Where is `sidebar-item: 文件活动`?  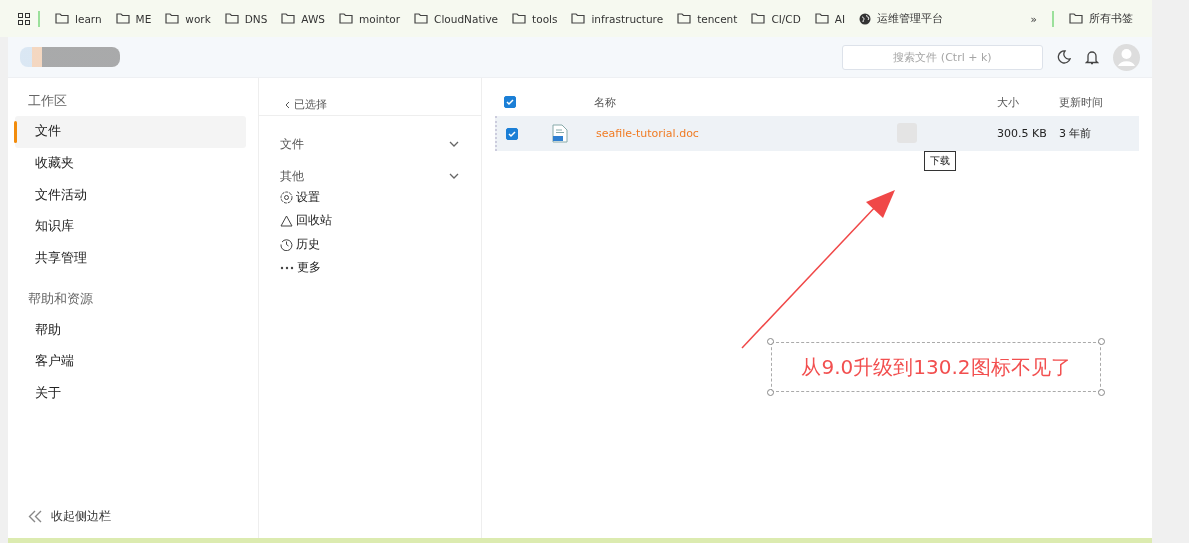 sidebar-item: 文件活动 is located at coordinates (130, 195).